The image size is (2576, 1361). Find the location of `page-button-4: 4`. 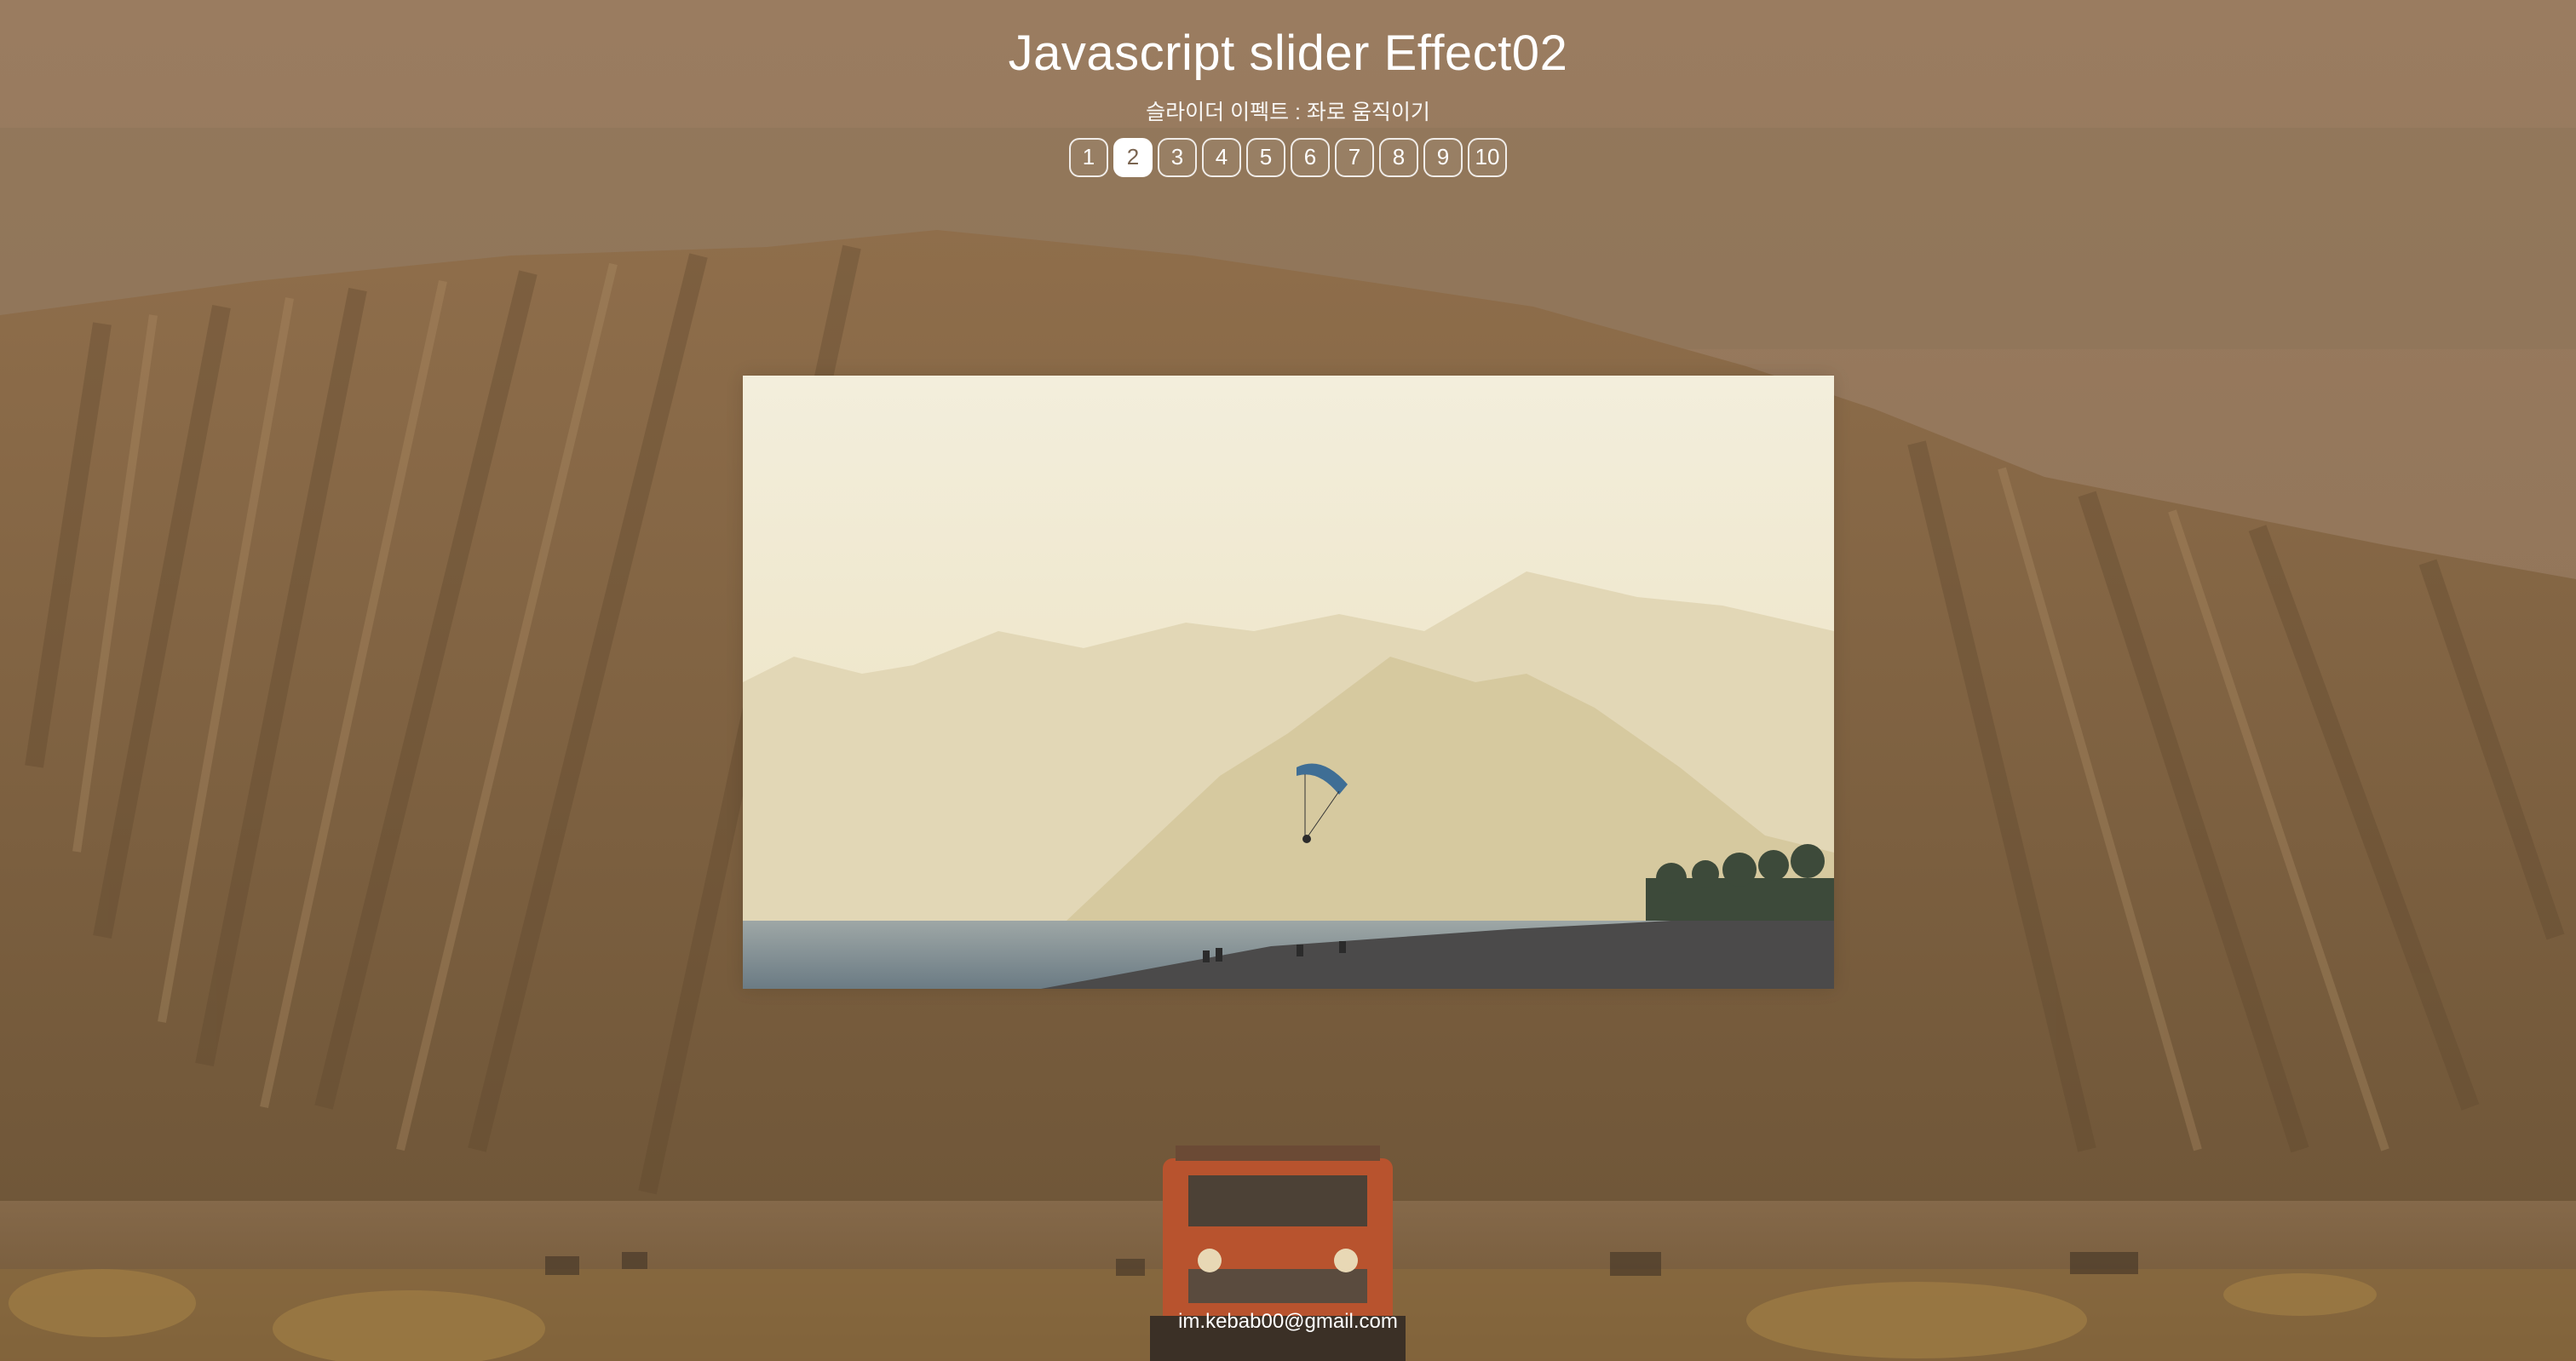

page-button-4: 4 is located at coordinates (1221, 157).